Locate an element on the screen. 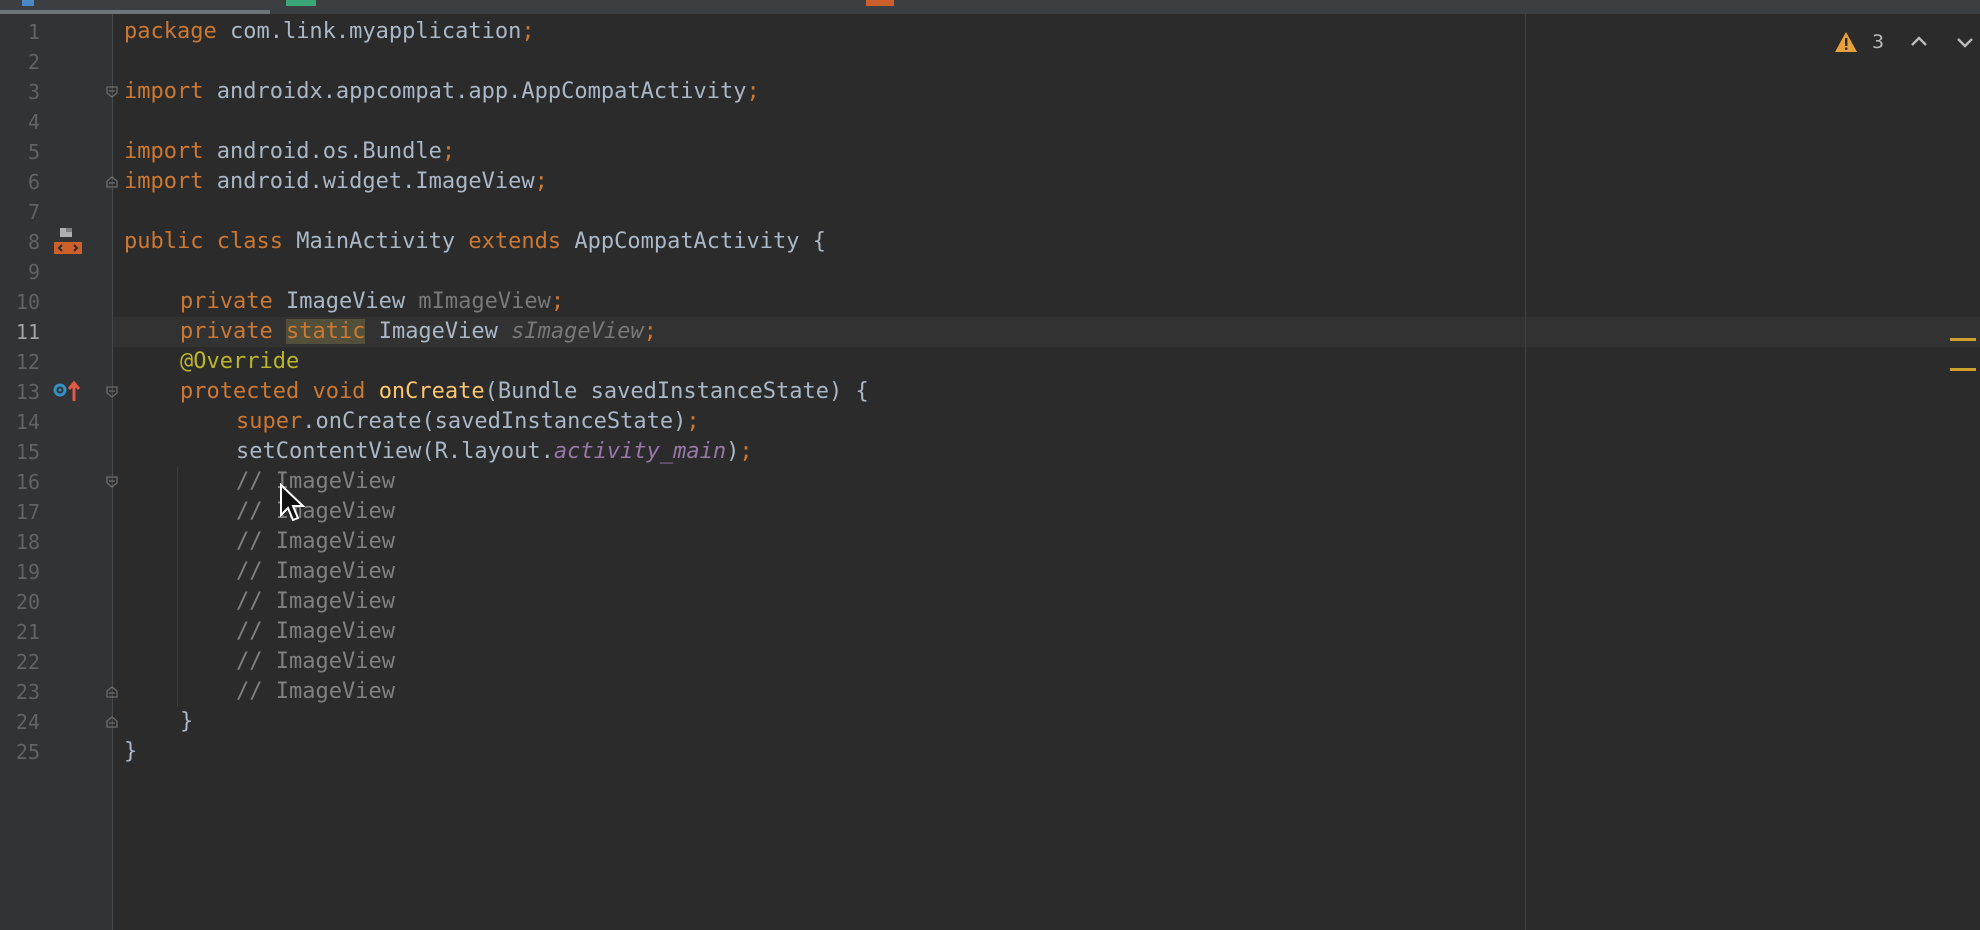  line-number: 18 is located at coordinates (20, 542).